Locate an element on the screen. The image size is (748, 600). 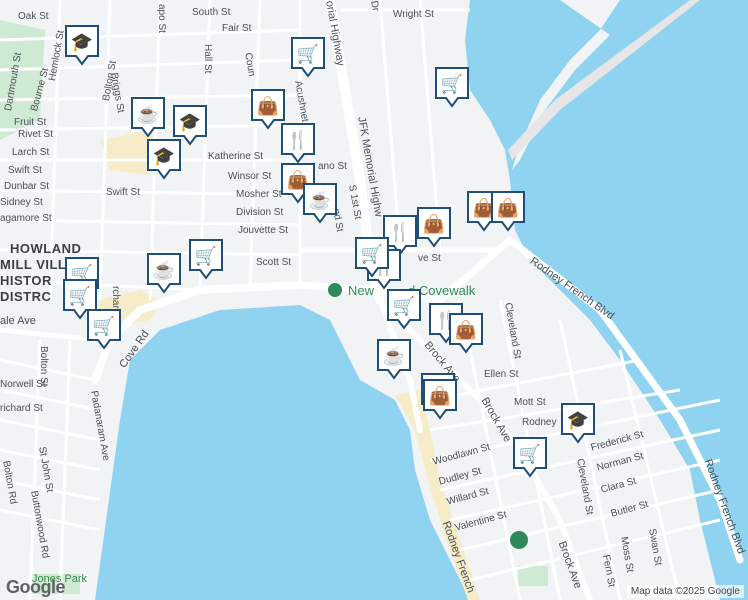
street-label-swift: Swift St is located at coordinates (123, 192).